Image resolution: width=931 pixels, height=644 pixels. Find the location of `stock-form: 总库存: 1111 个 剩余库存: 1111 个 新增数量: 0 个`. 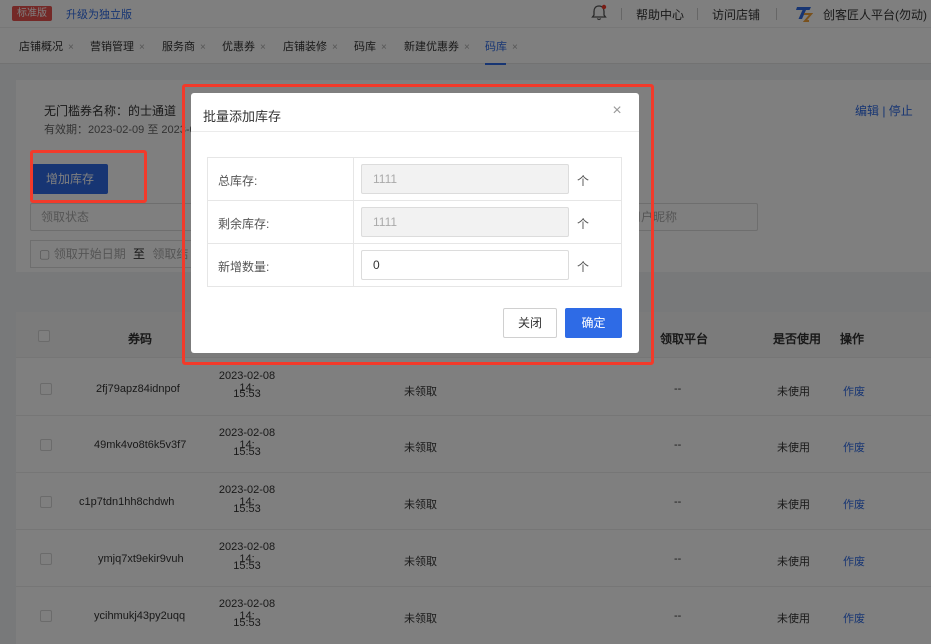

stock-form: 总库存: 1111 个 剩余库存: 1111 个 新增数量: 0 个 is located at coordinates (414, 222).